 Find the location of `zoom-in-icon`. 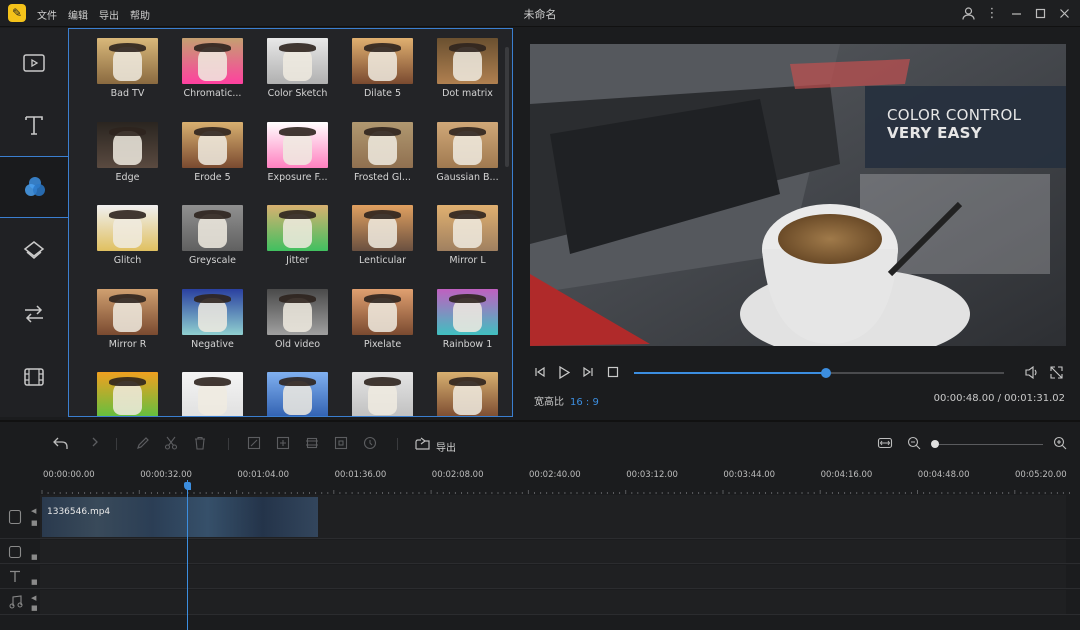

zoom-in-icon is located at coordinates (1060, 443).